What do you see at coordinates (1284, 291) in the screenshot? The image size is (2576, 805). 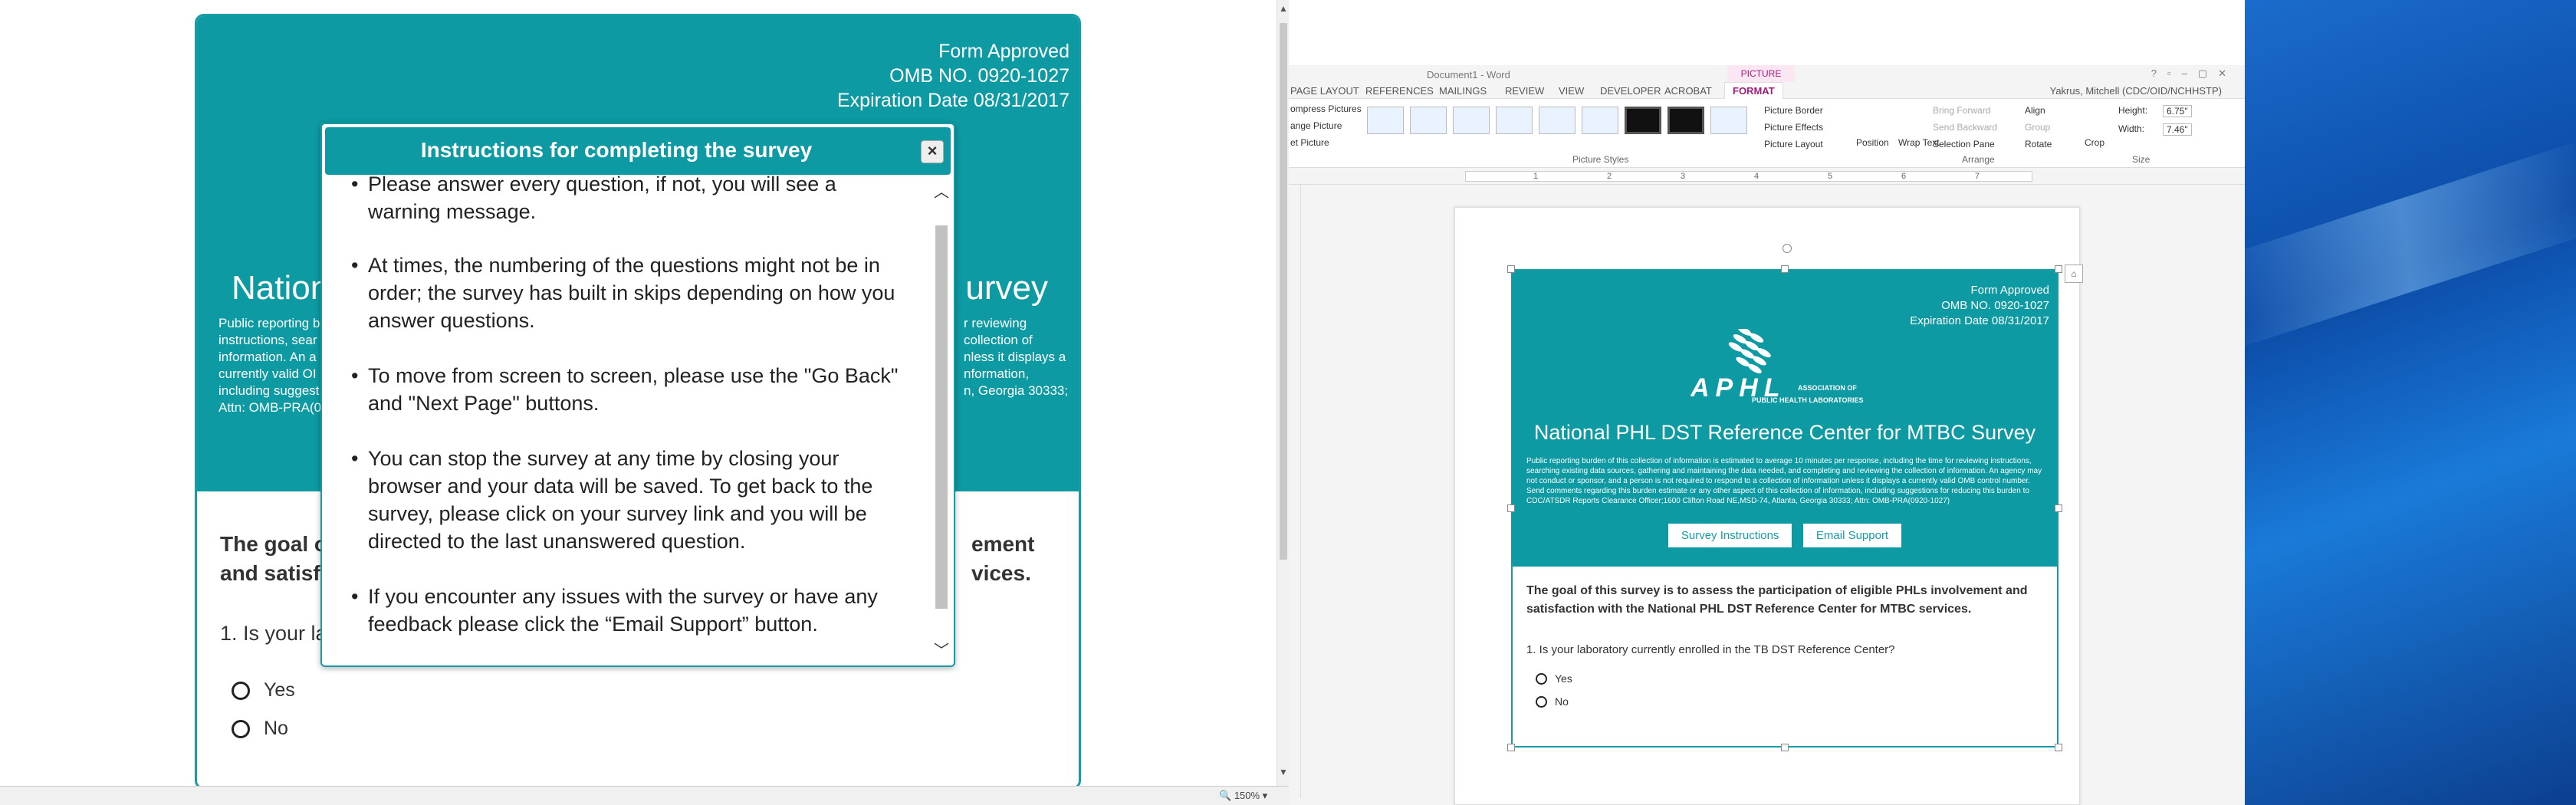 I see `page-scroll-thumb` at bounding box center [1284, 291].